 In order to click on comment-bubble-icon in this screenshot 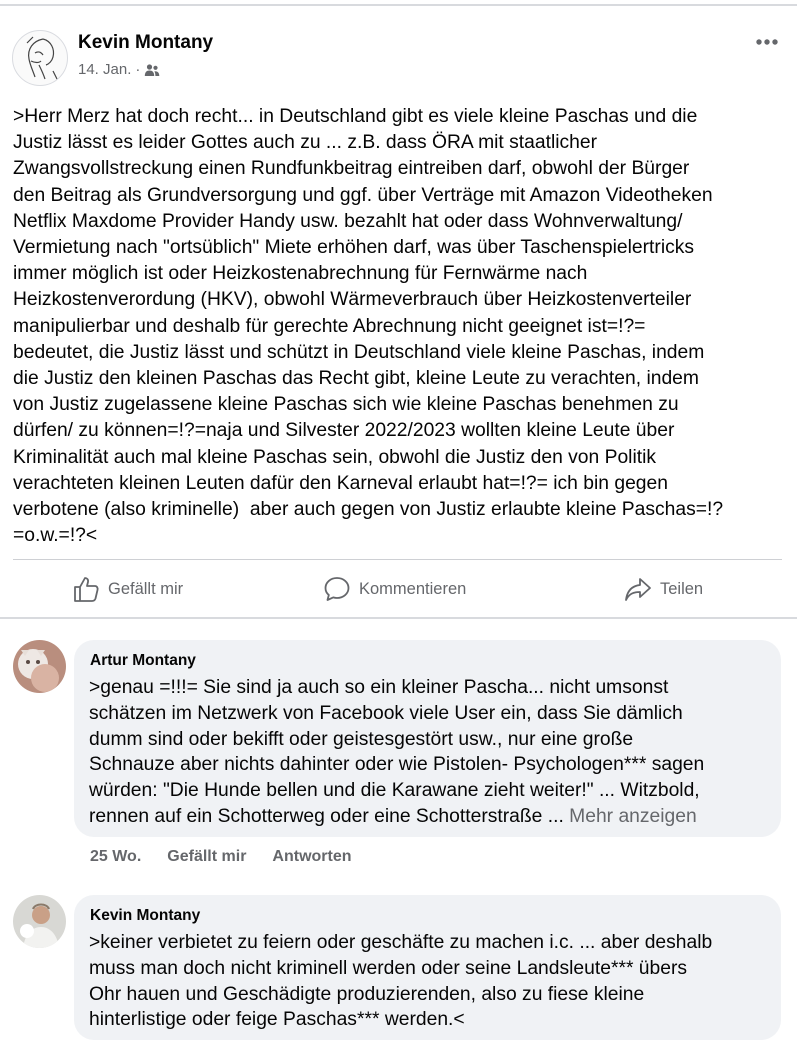, I will do `click(337, 589)`.